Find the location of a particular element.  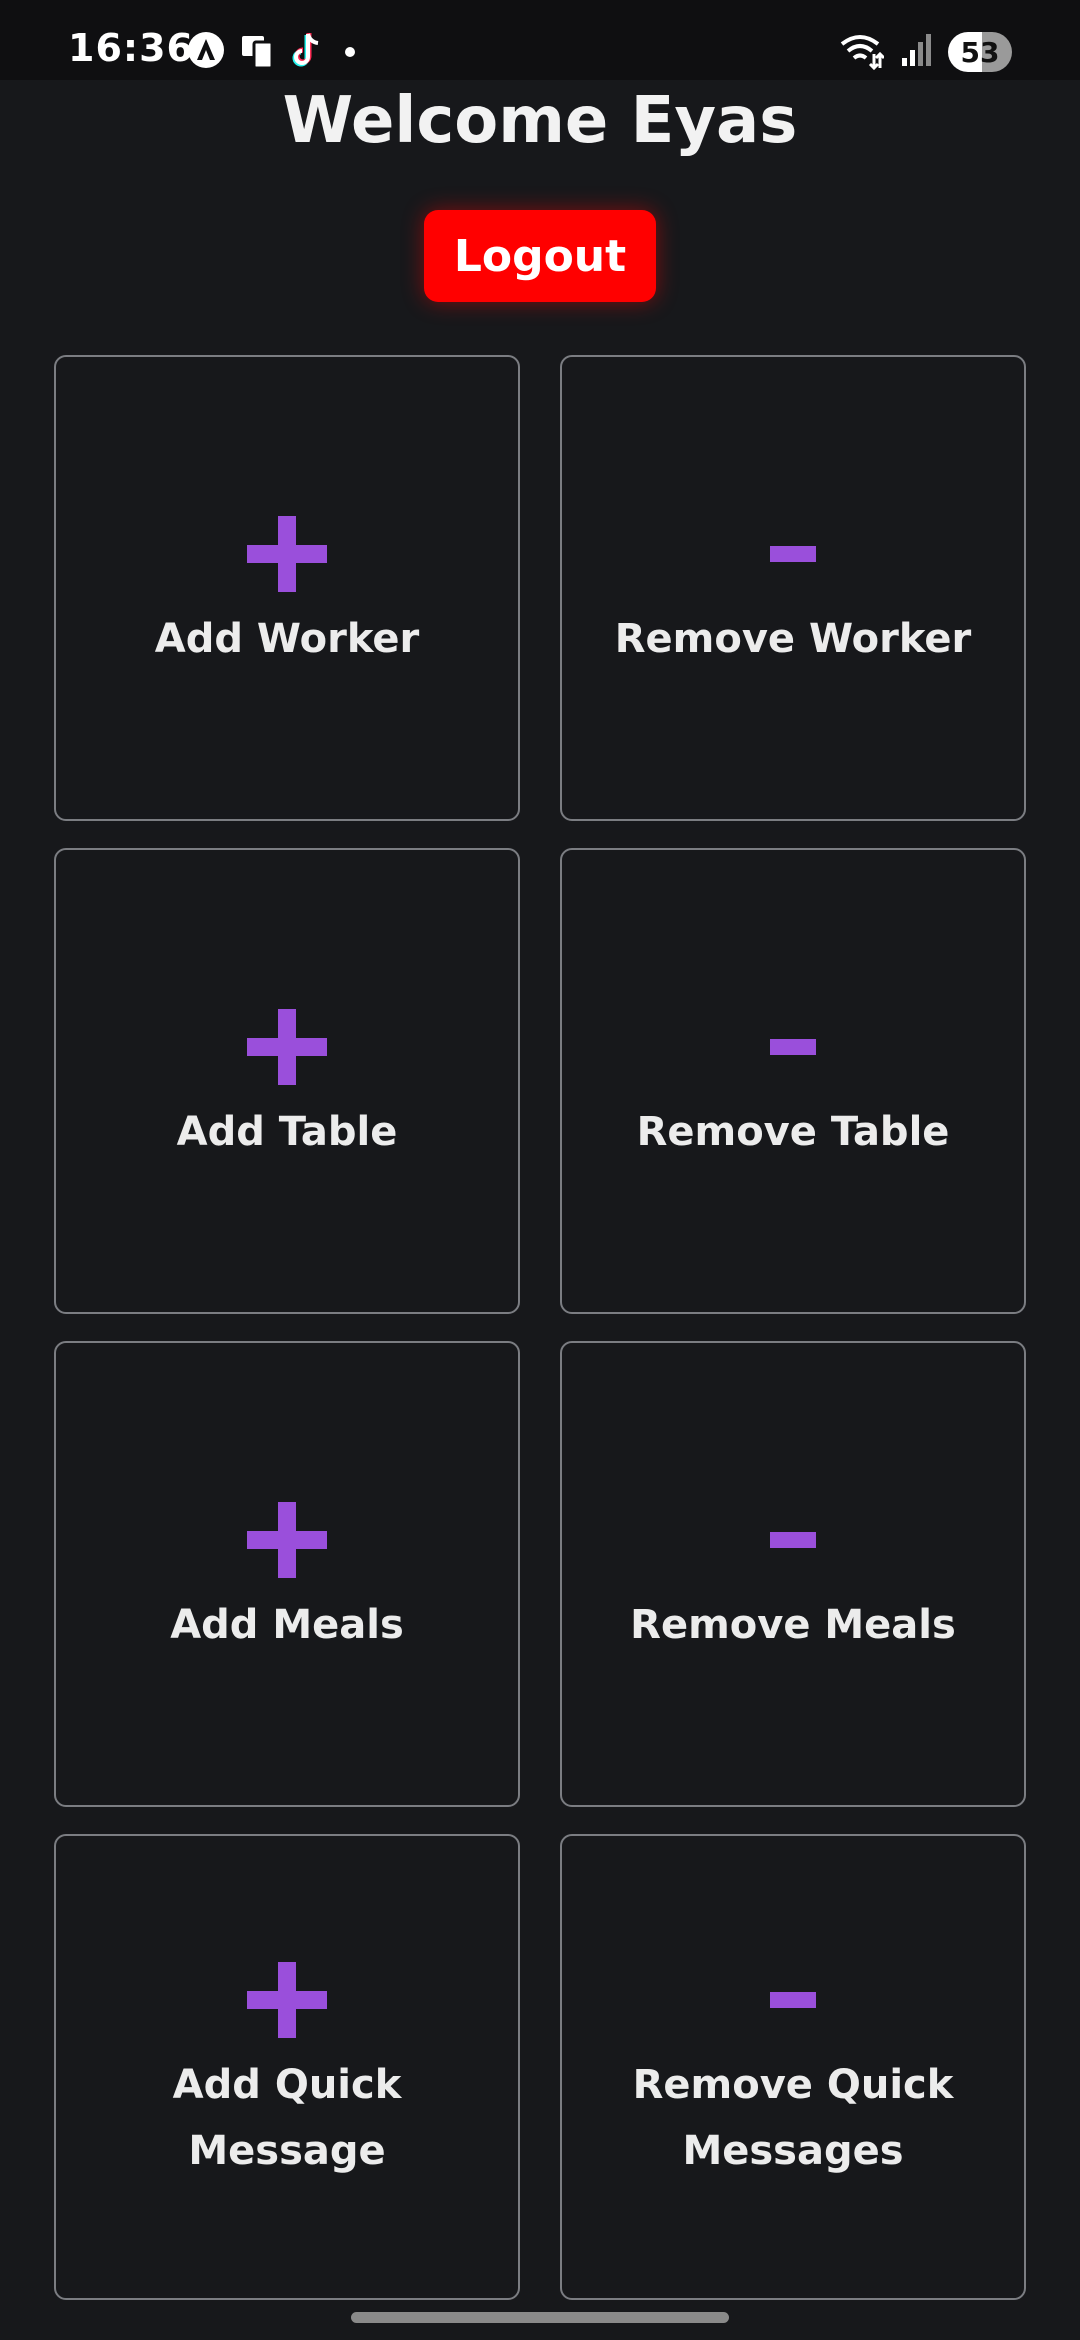

add-quick-message-card: Add Quick Message is located at coordinates (287, 2067).